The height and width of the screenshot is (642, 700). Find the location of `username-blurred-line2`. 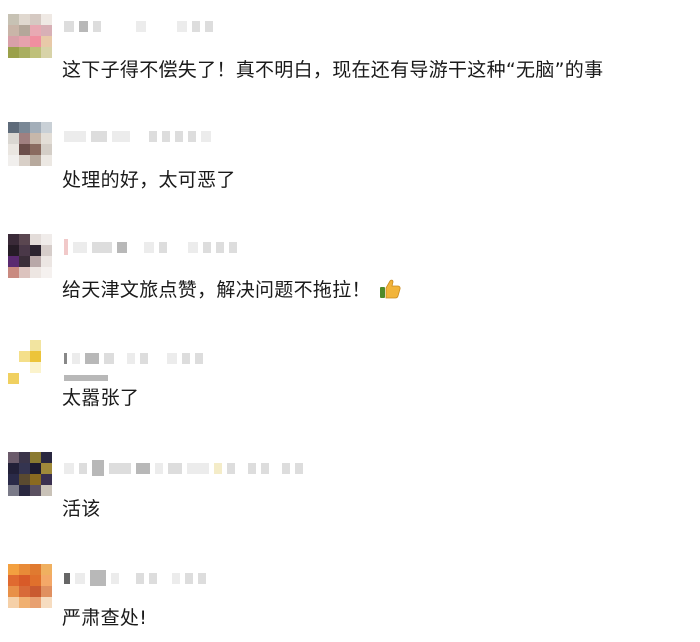

username-blurred-line2 is located at coordinates (86, 378).